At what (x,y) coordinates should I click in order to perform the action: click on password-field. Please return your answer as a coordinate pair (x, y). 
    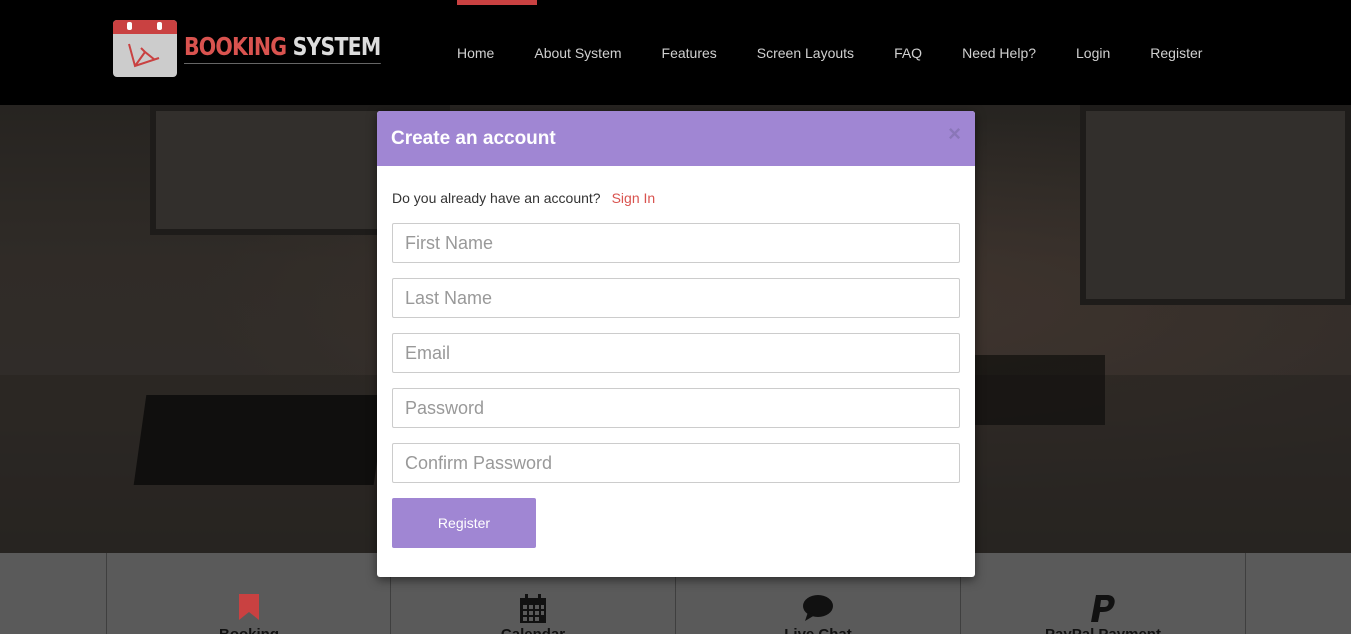
    Looking at the image, I should click on (676, 408).